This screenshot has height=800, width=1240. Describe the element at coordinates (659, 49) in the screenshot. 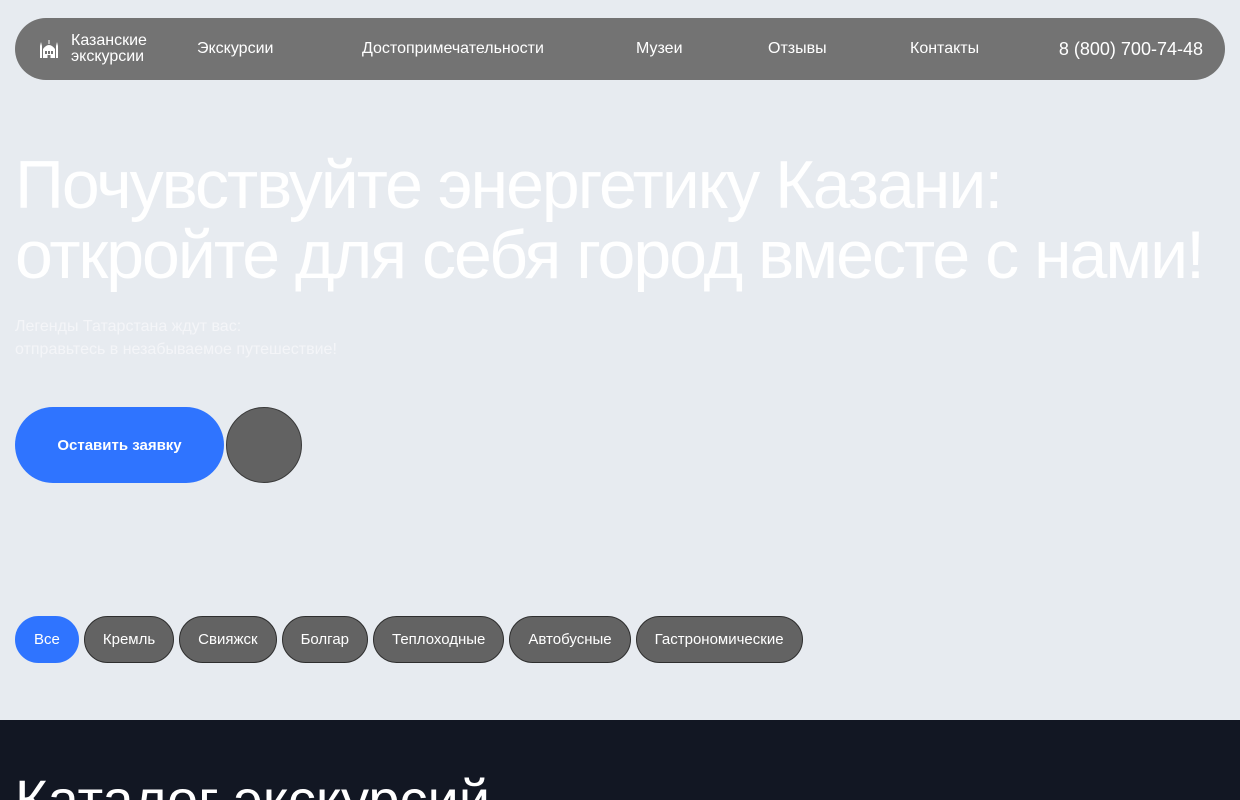

I see `nav-link-museums: Музеи` at that location.